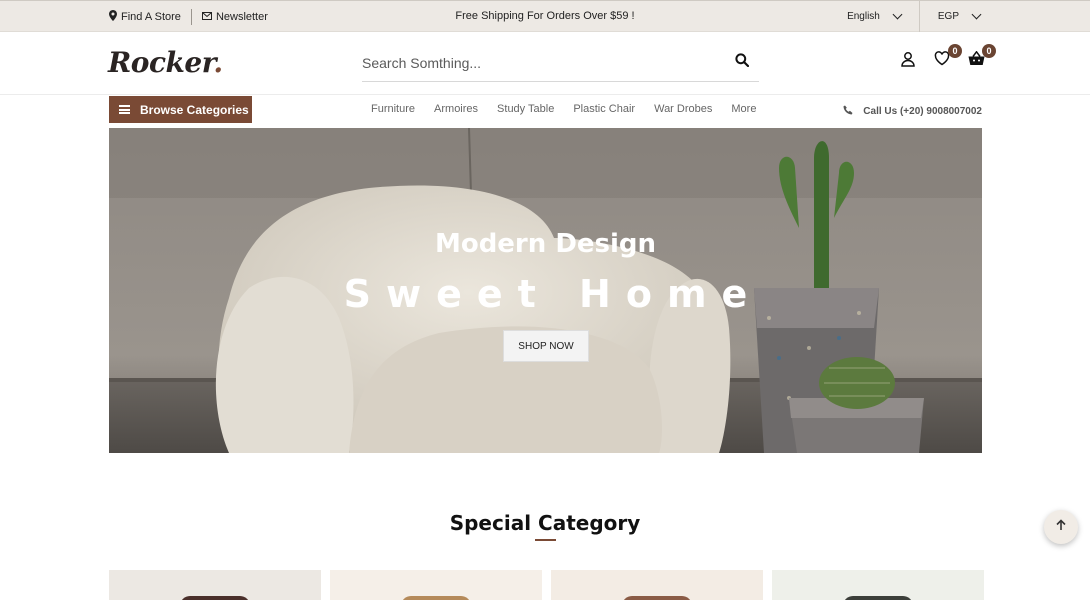 Image resolution: width=1090 pixels, height=600 pixels. What do you see at coordinates (942, 61) in the screenshot?
I see `heart-icon` at bounding box center [942, 61].